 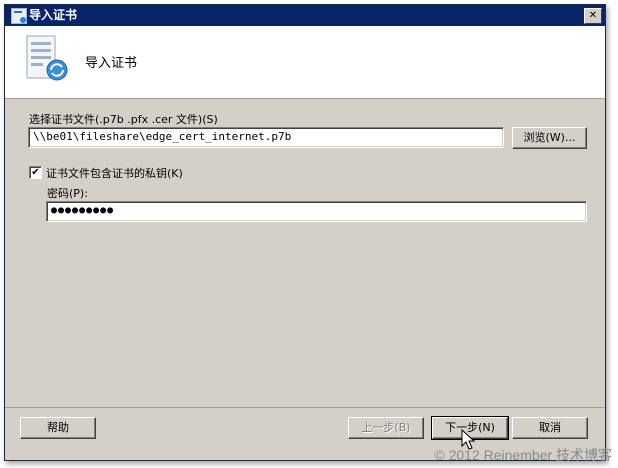 I want to click on certificate-import-icon, so click(x=47, y=58).